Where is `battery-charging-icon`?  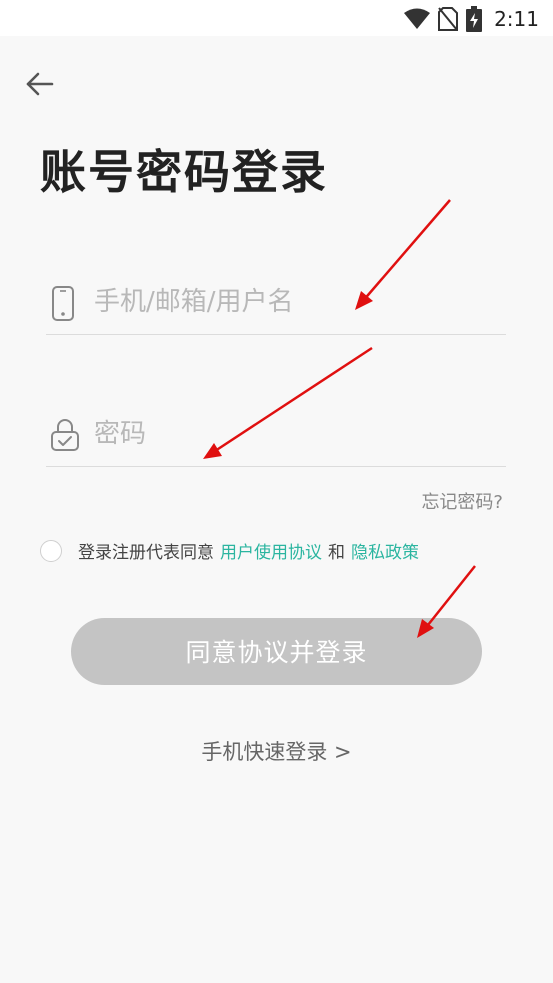
battery-charging-icon is located at coordinates (474, 19).